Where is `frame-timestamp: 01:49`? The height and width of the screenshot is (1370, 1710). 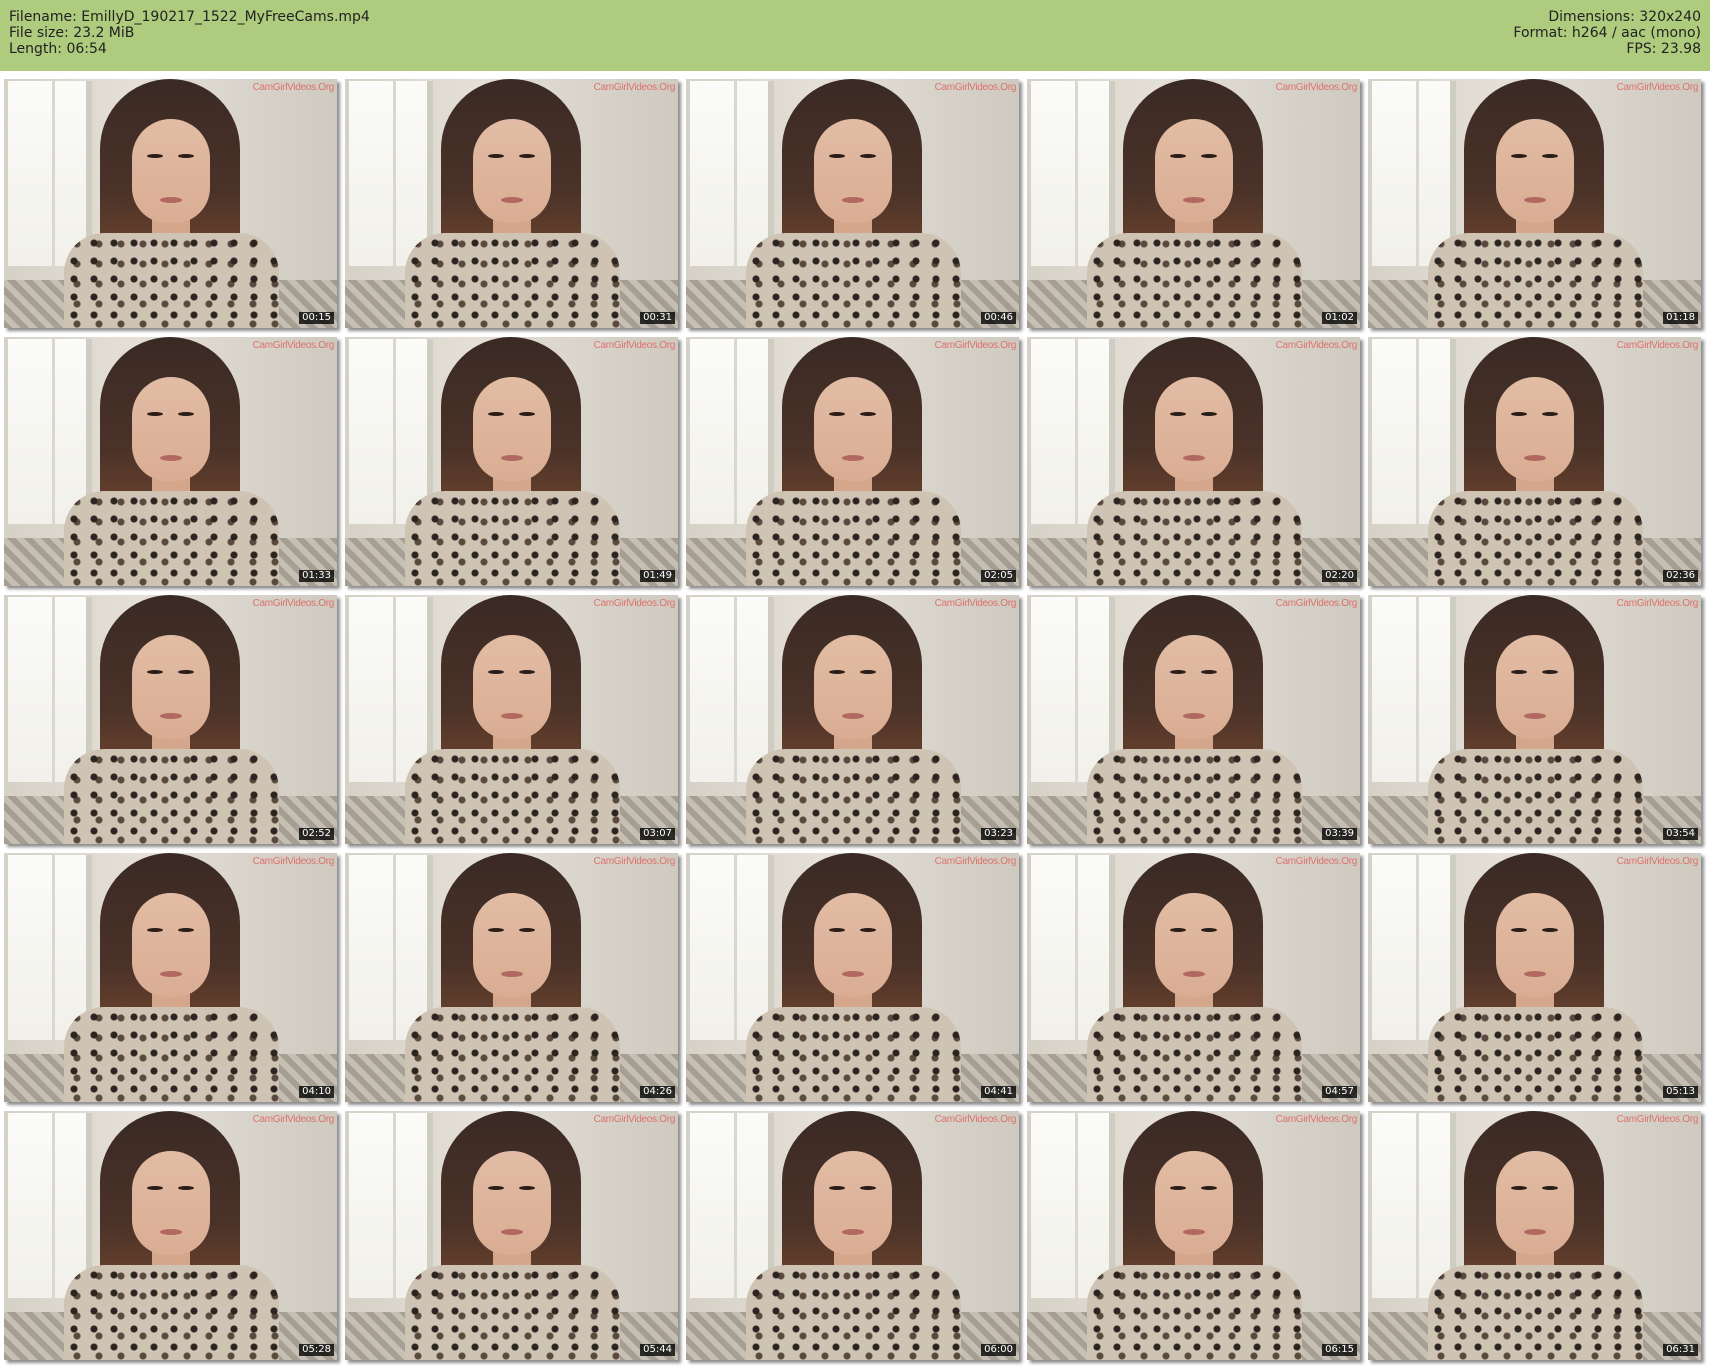 frame-timestamp: 01:49 is located at coordinates (657, 576).